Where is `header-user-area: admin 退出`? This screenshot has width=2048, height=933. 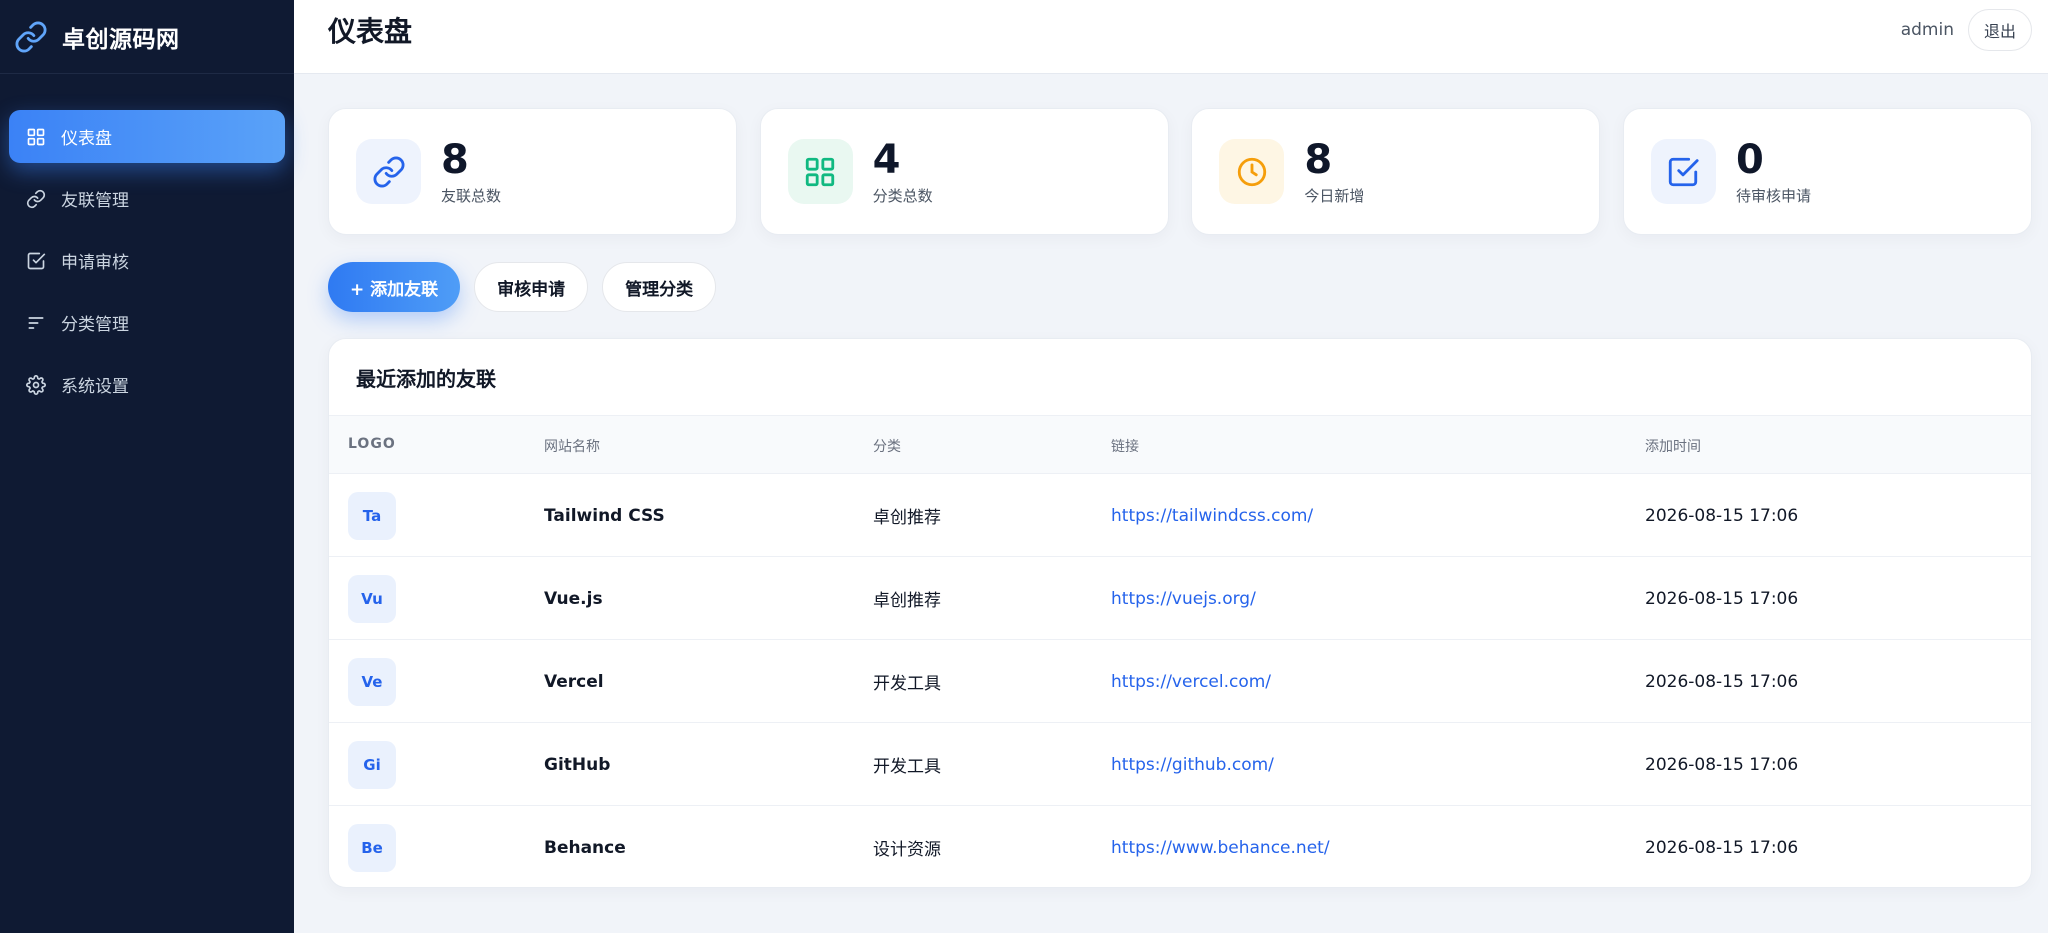
header-user-area: admin 退出 is located at coordinates (1966, 29).